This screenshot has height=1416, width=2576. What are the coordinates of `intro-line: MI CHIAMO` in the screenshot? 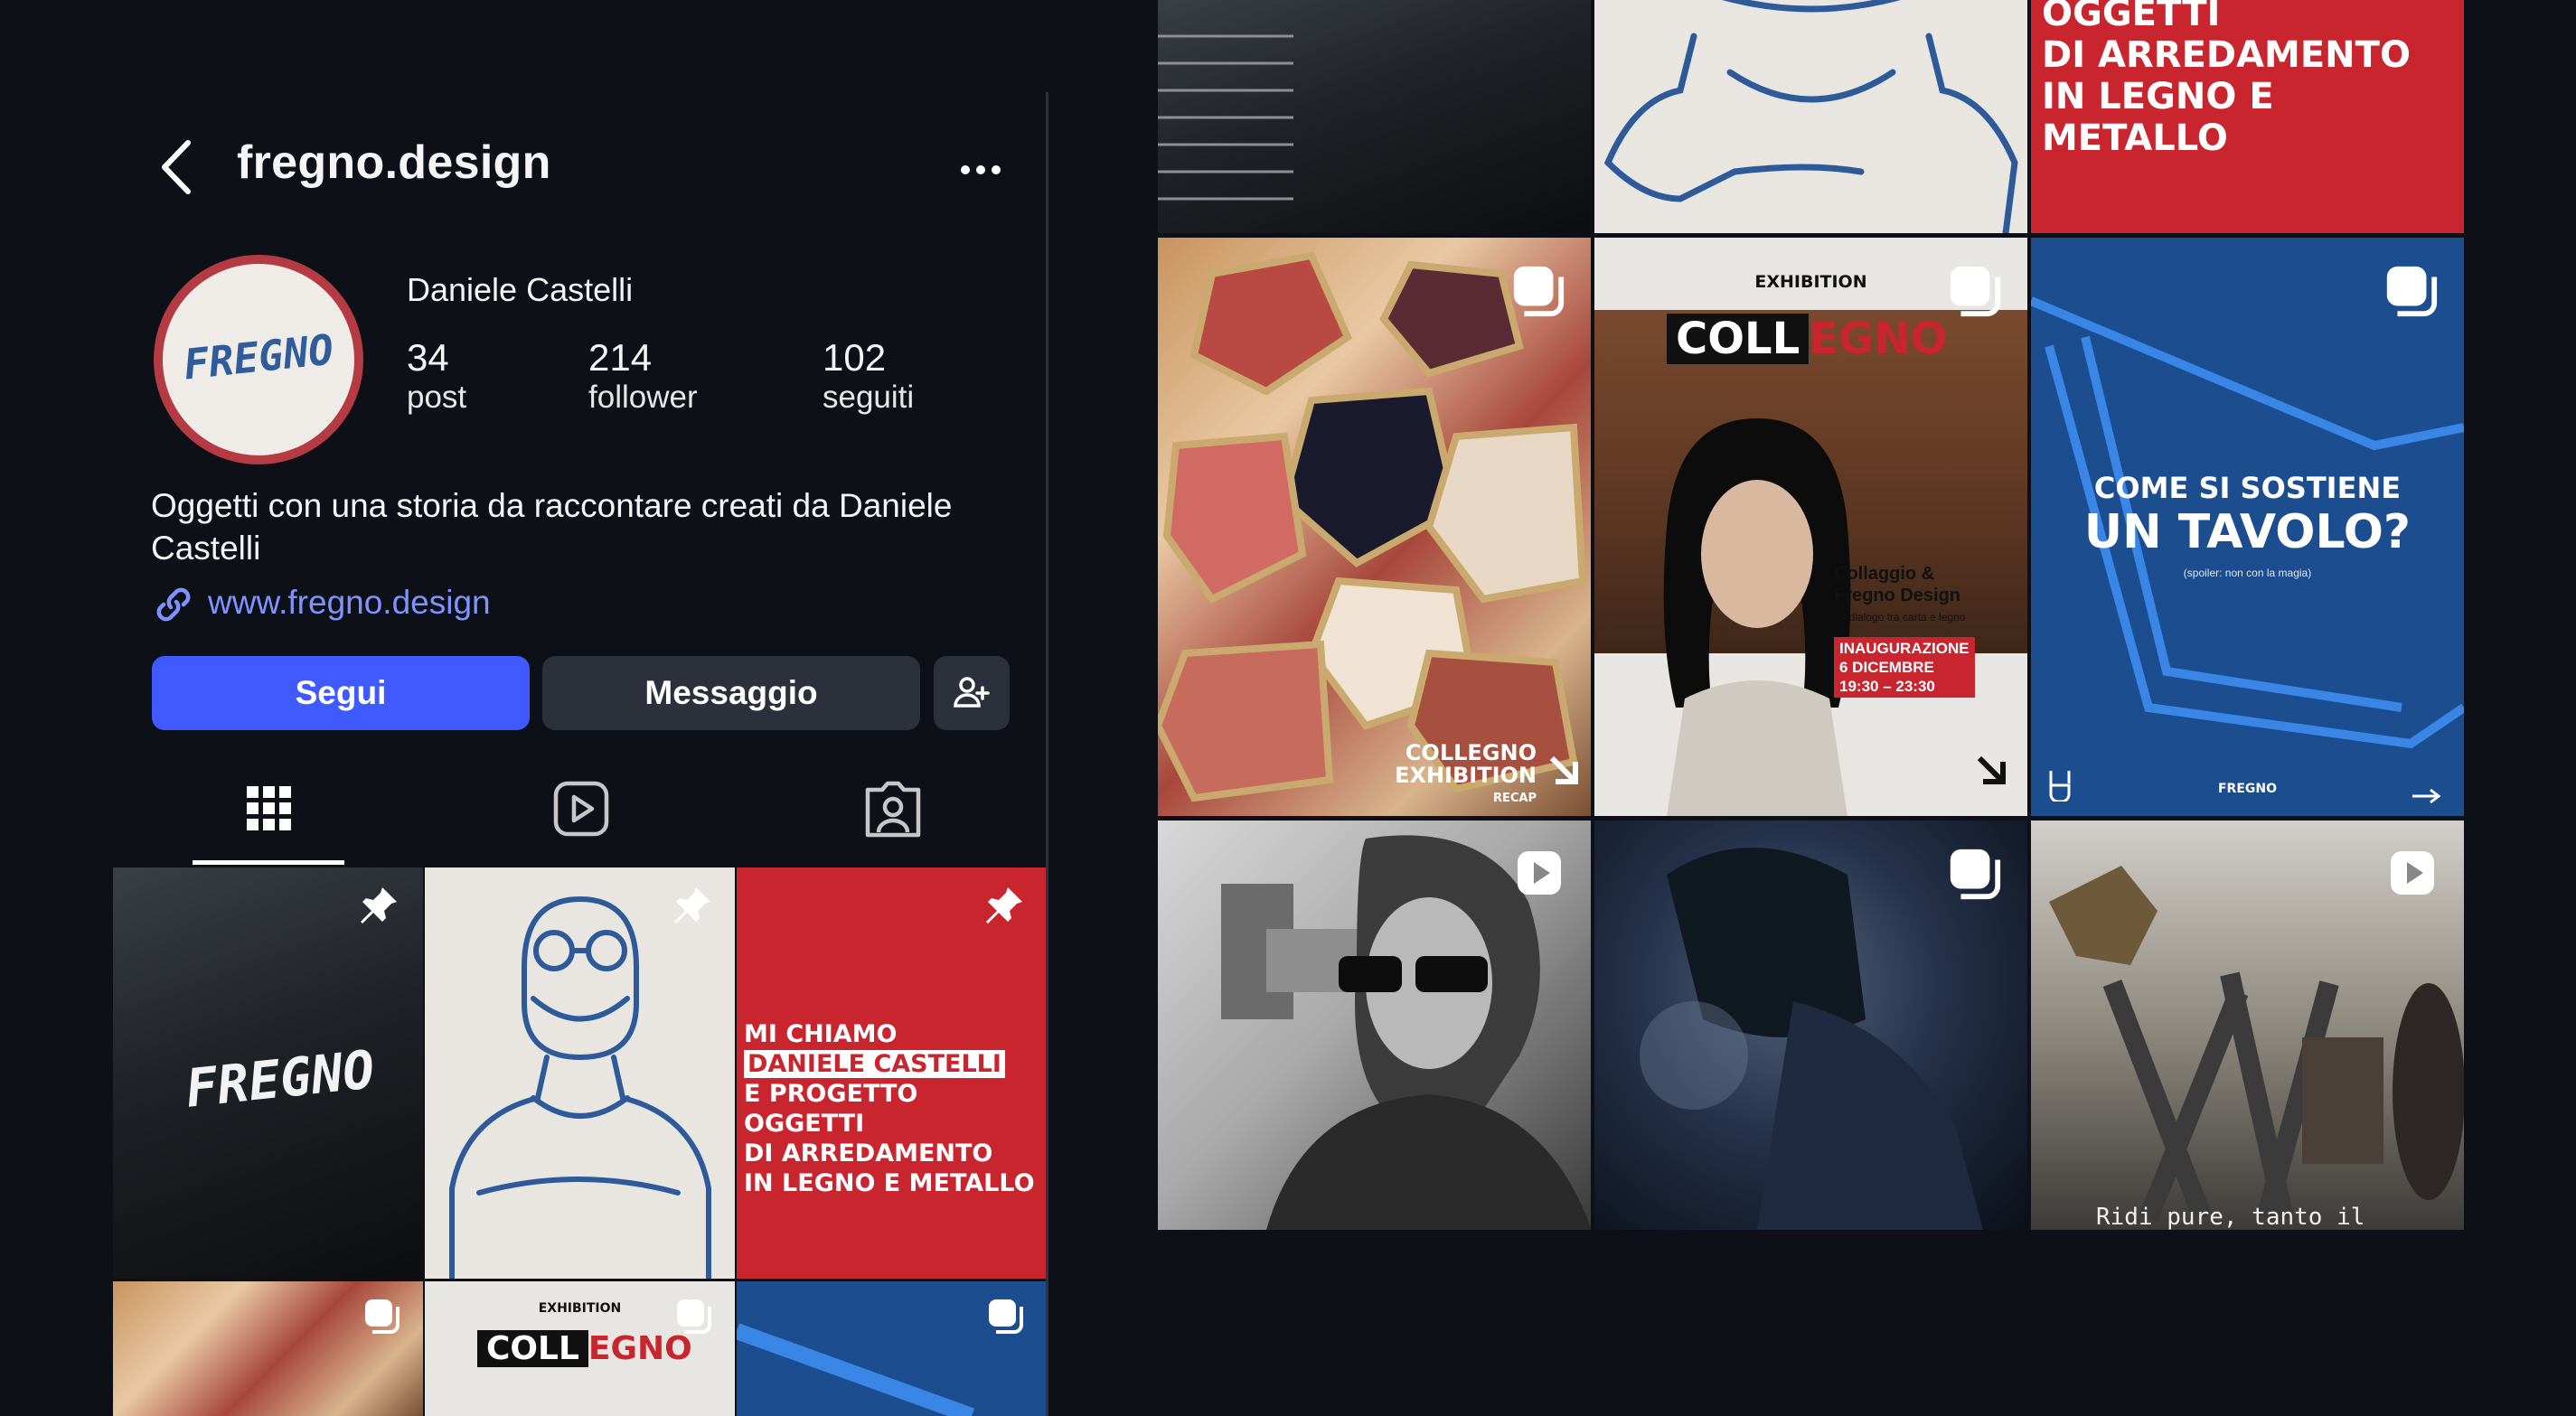 It's located at (821, 1034).